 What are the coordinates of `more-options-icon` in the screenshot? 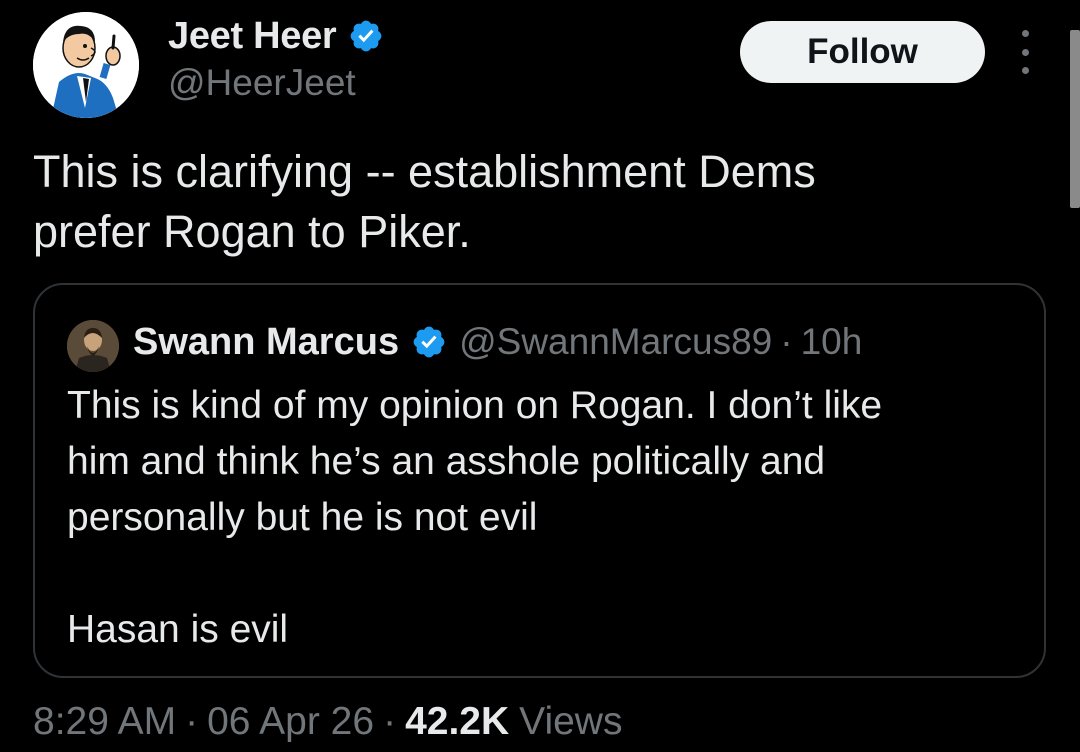 It's located at (1025, 52).